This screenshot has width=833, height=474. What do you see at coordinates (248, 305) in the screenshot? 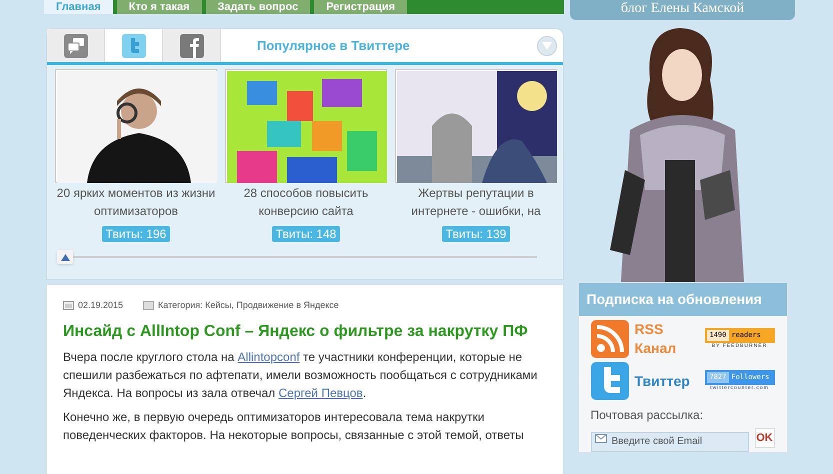
I see `post-category: Категория: Кейсы, Продвижение в Яндексе` at bounding box center [248, 305].